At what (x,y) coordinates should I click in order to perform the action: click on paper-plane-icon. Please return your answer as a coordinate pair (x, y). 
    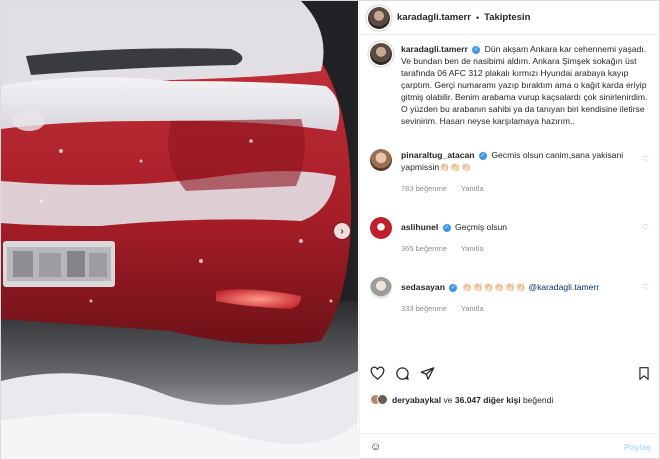
    Looking at the image, I should click on (427, 373).